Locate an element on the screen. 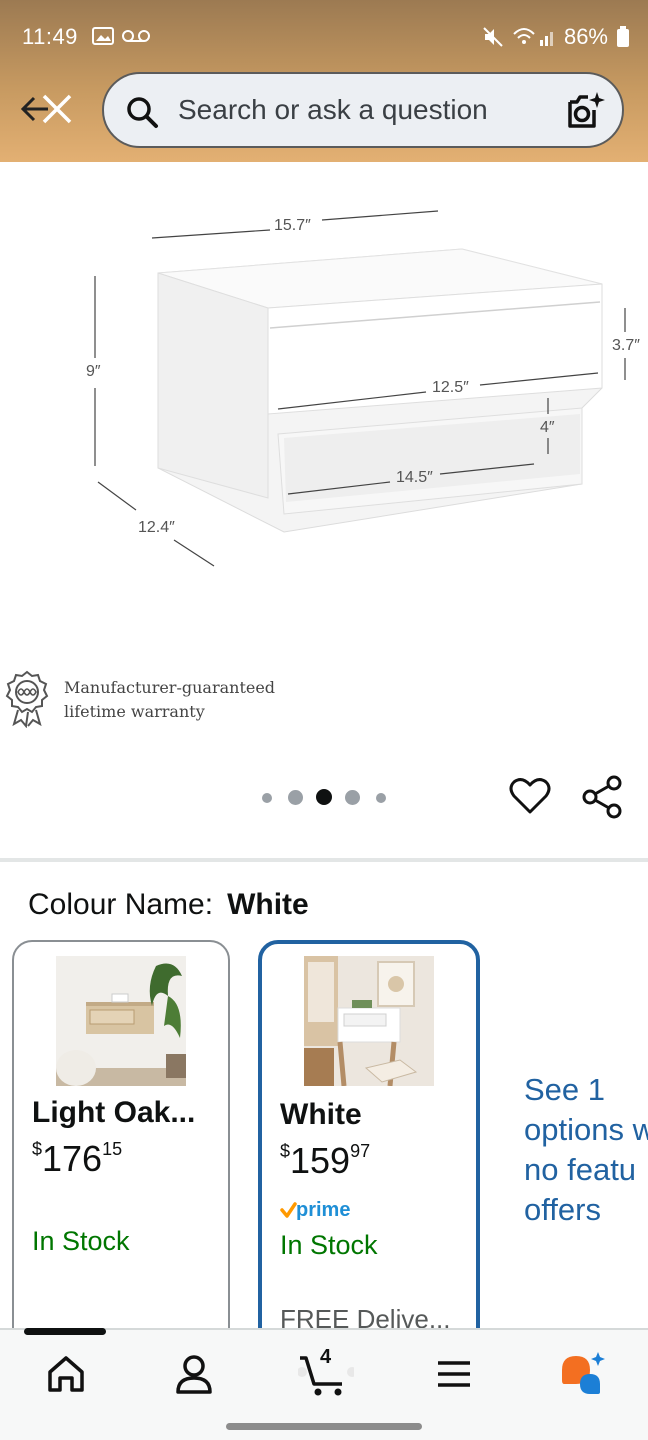  active-tab-indicator is located at coordinates (65, 1331).